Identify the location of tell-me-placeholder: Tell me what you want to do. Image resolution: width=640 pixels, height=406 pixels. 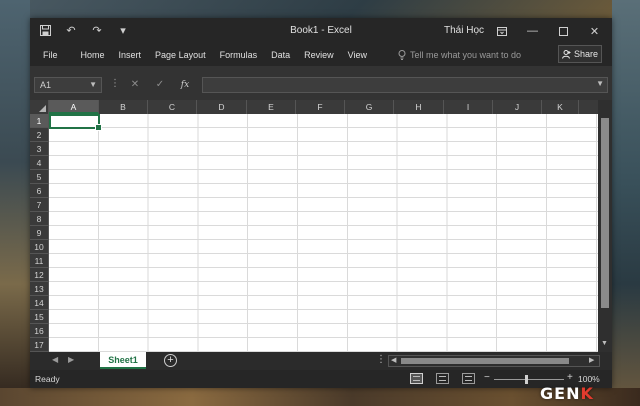
(466, 55).